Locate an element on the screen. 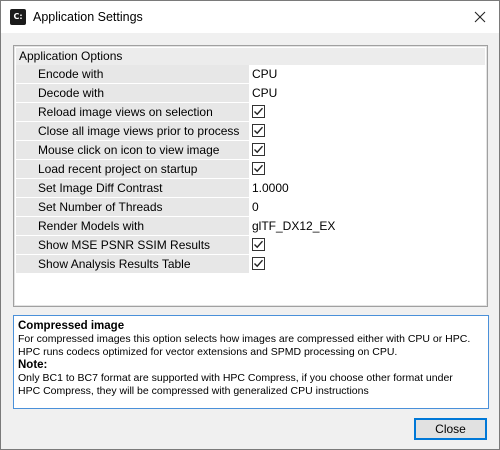  help-title: Compressed image is located at coordinates (71, 326).